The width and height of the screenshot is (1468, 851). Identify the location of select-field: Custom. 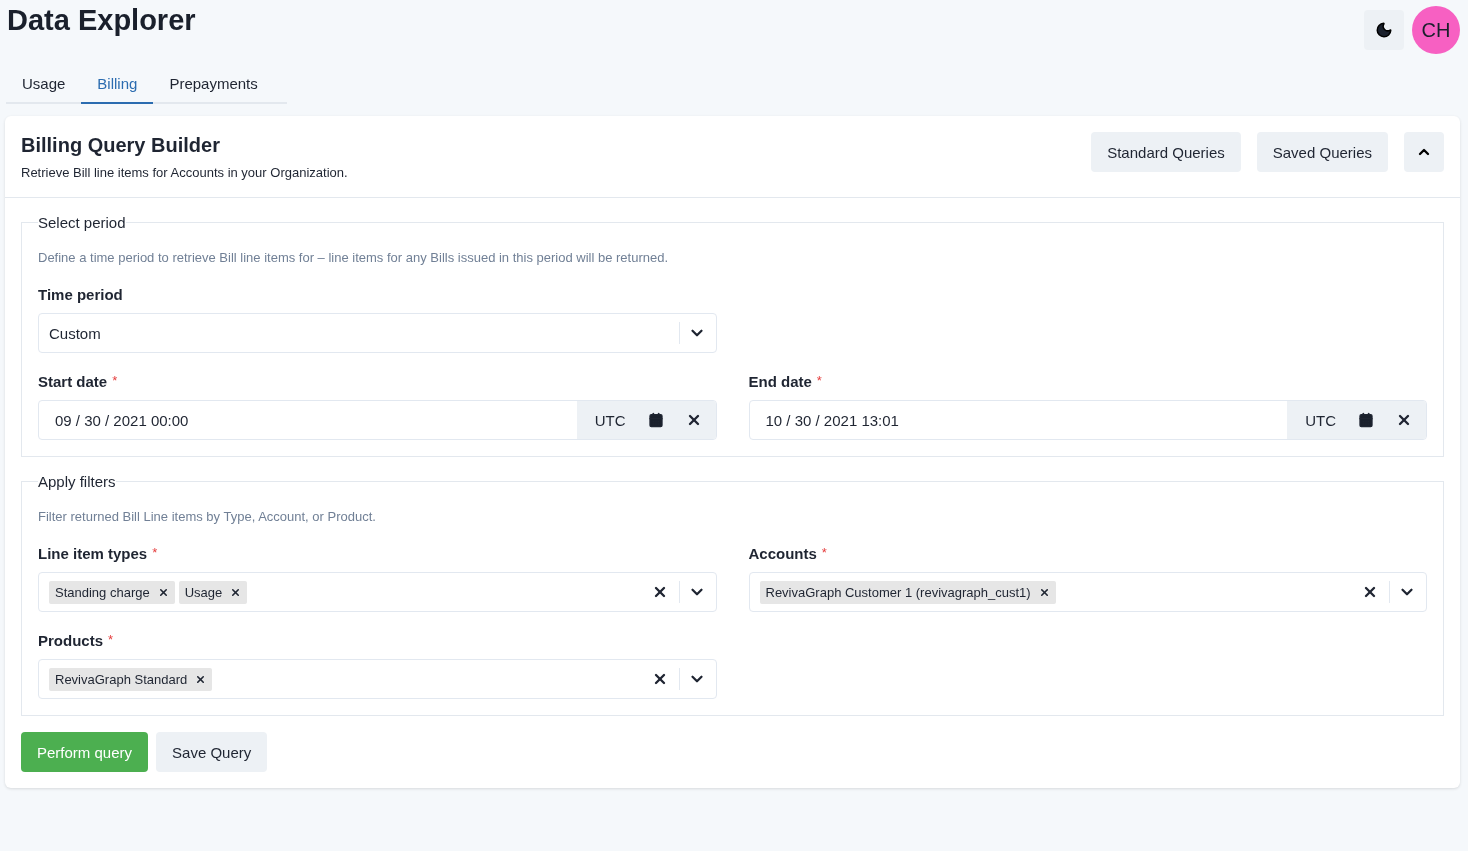
(377, 333).